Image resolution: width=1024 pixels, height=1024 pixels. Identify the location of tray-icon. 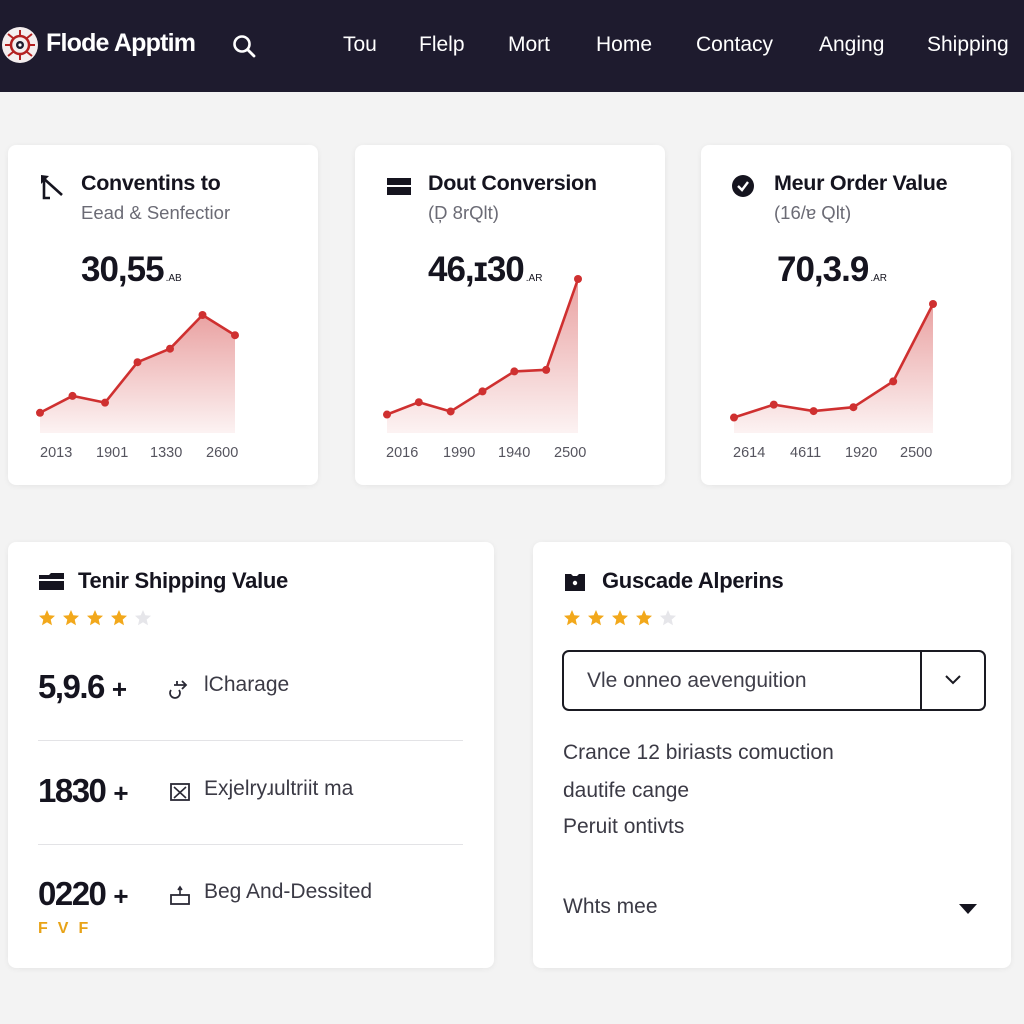
(51, 582).